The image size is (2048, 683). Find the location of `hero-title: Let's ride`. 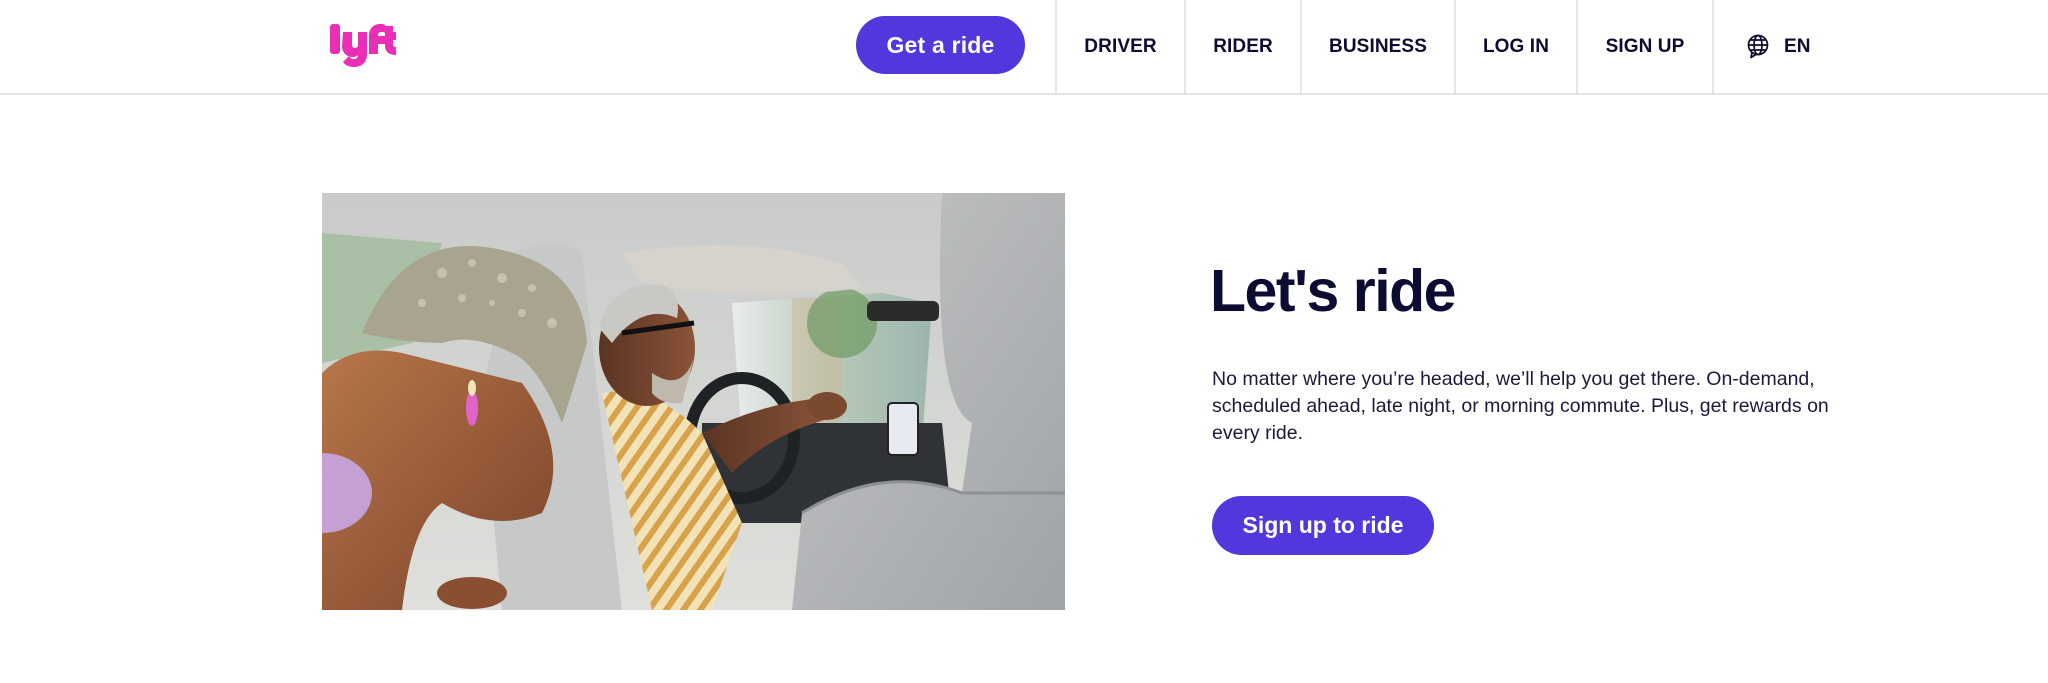

hero-title: Let's ride is located at coordinates (1333, 291).